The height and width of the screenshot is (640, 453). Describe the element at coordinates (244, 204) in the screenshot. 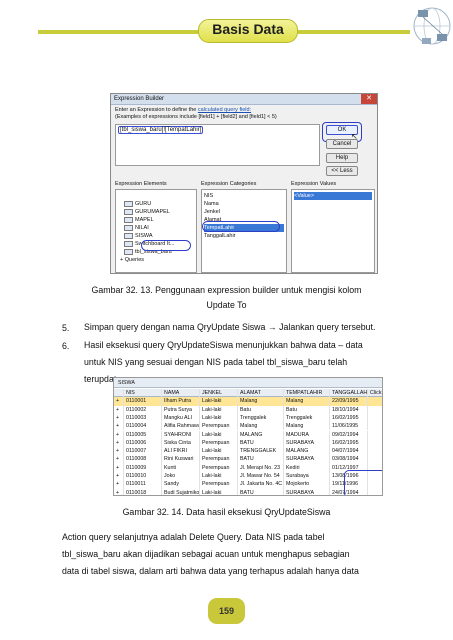

I see `list-item: Nama` at that location.